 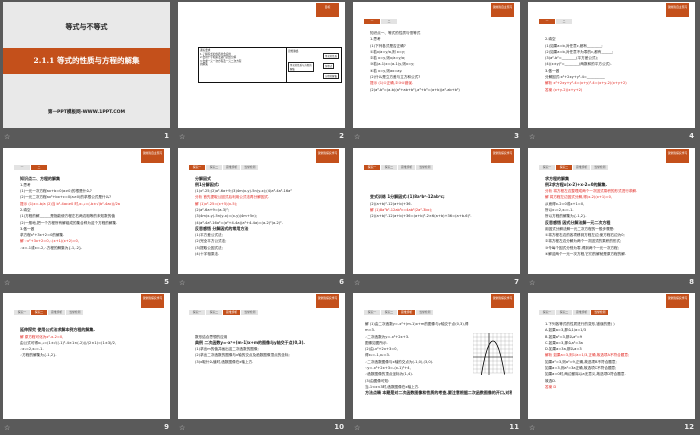 I want to click on slide-number: 4, so click(x=691, y=136).